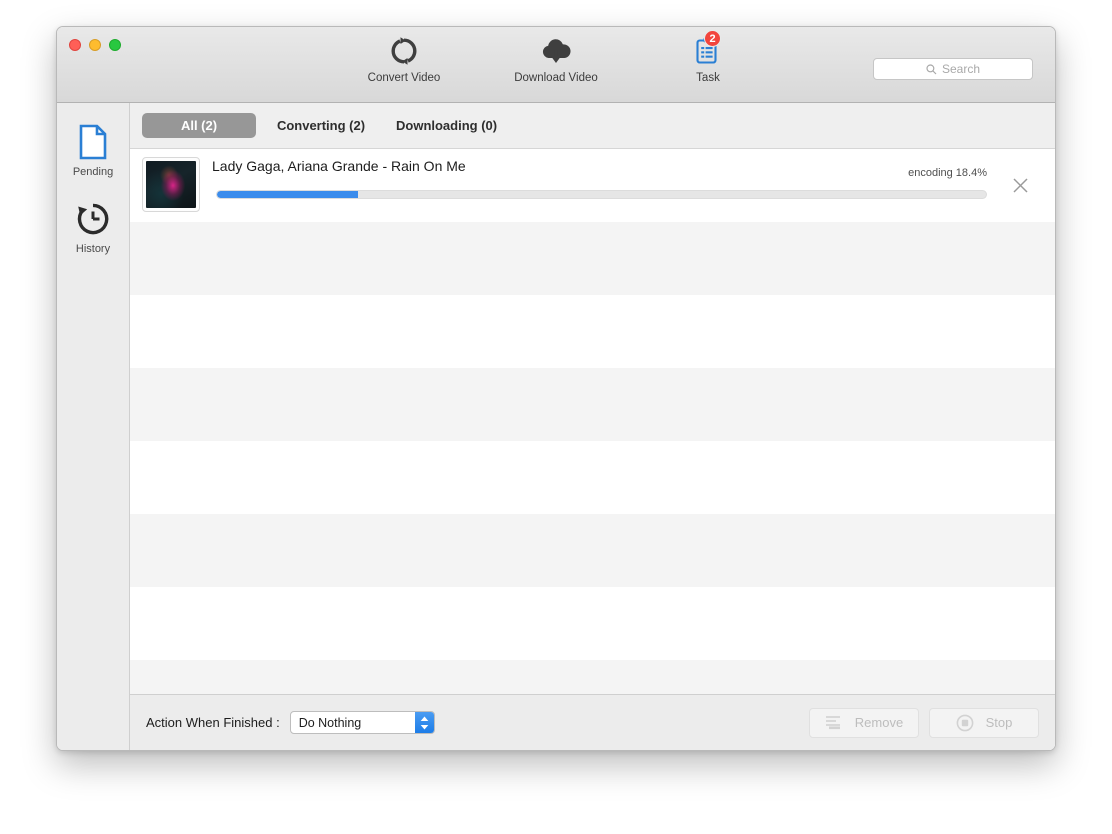  Describe the element at coordinates (708, 48) in the screenshot. I see `task-clipboard-icon: 2` at that location.